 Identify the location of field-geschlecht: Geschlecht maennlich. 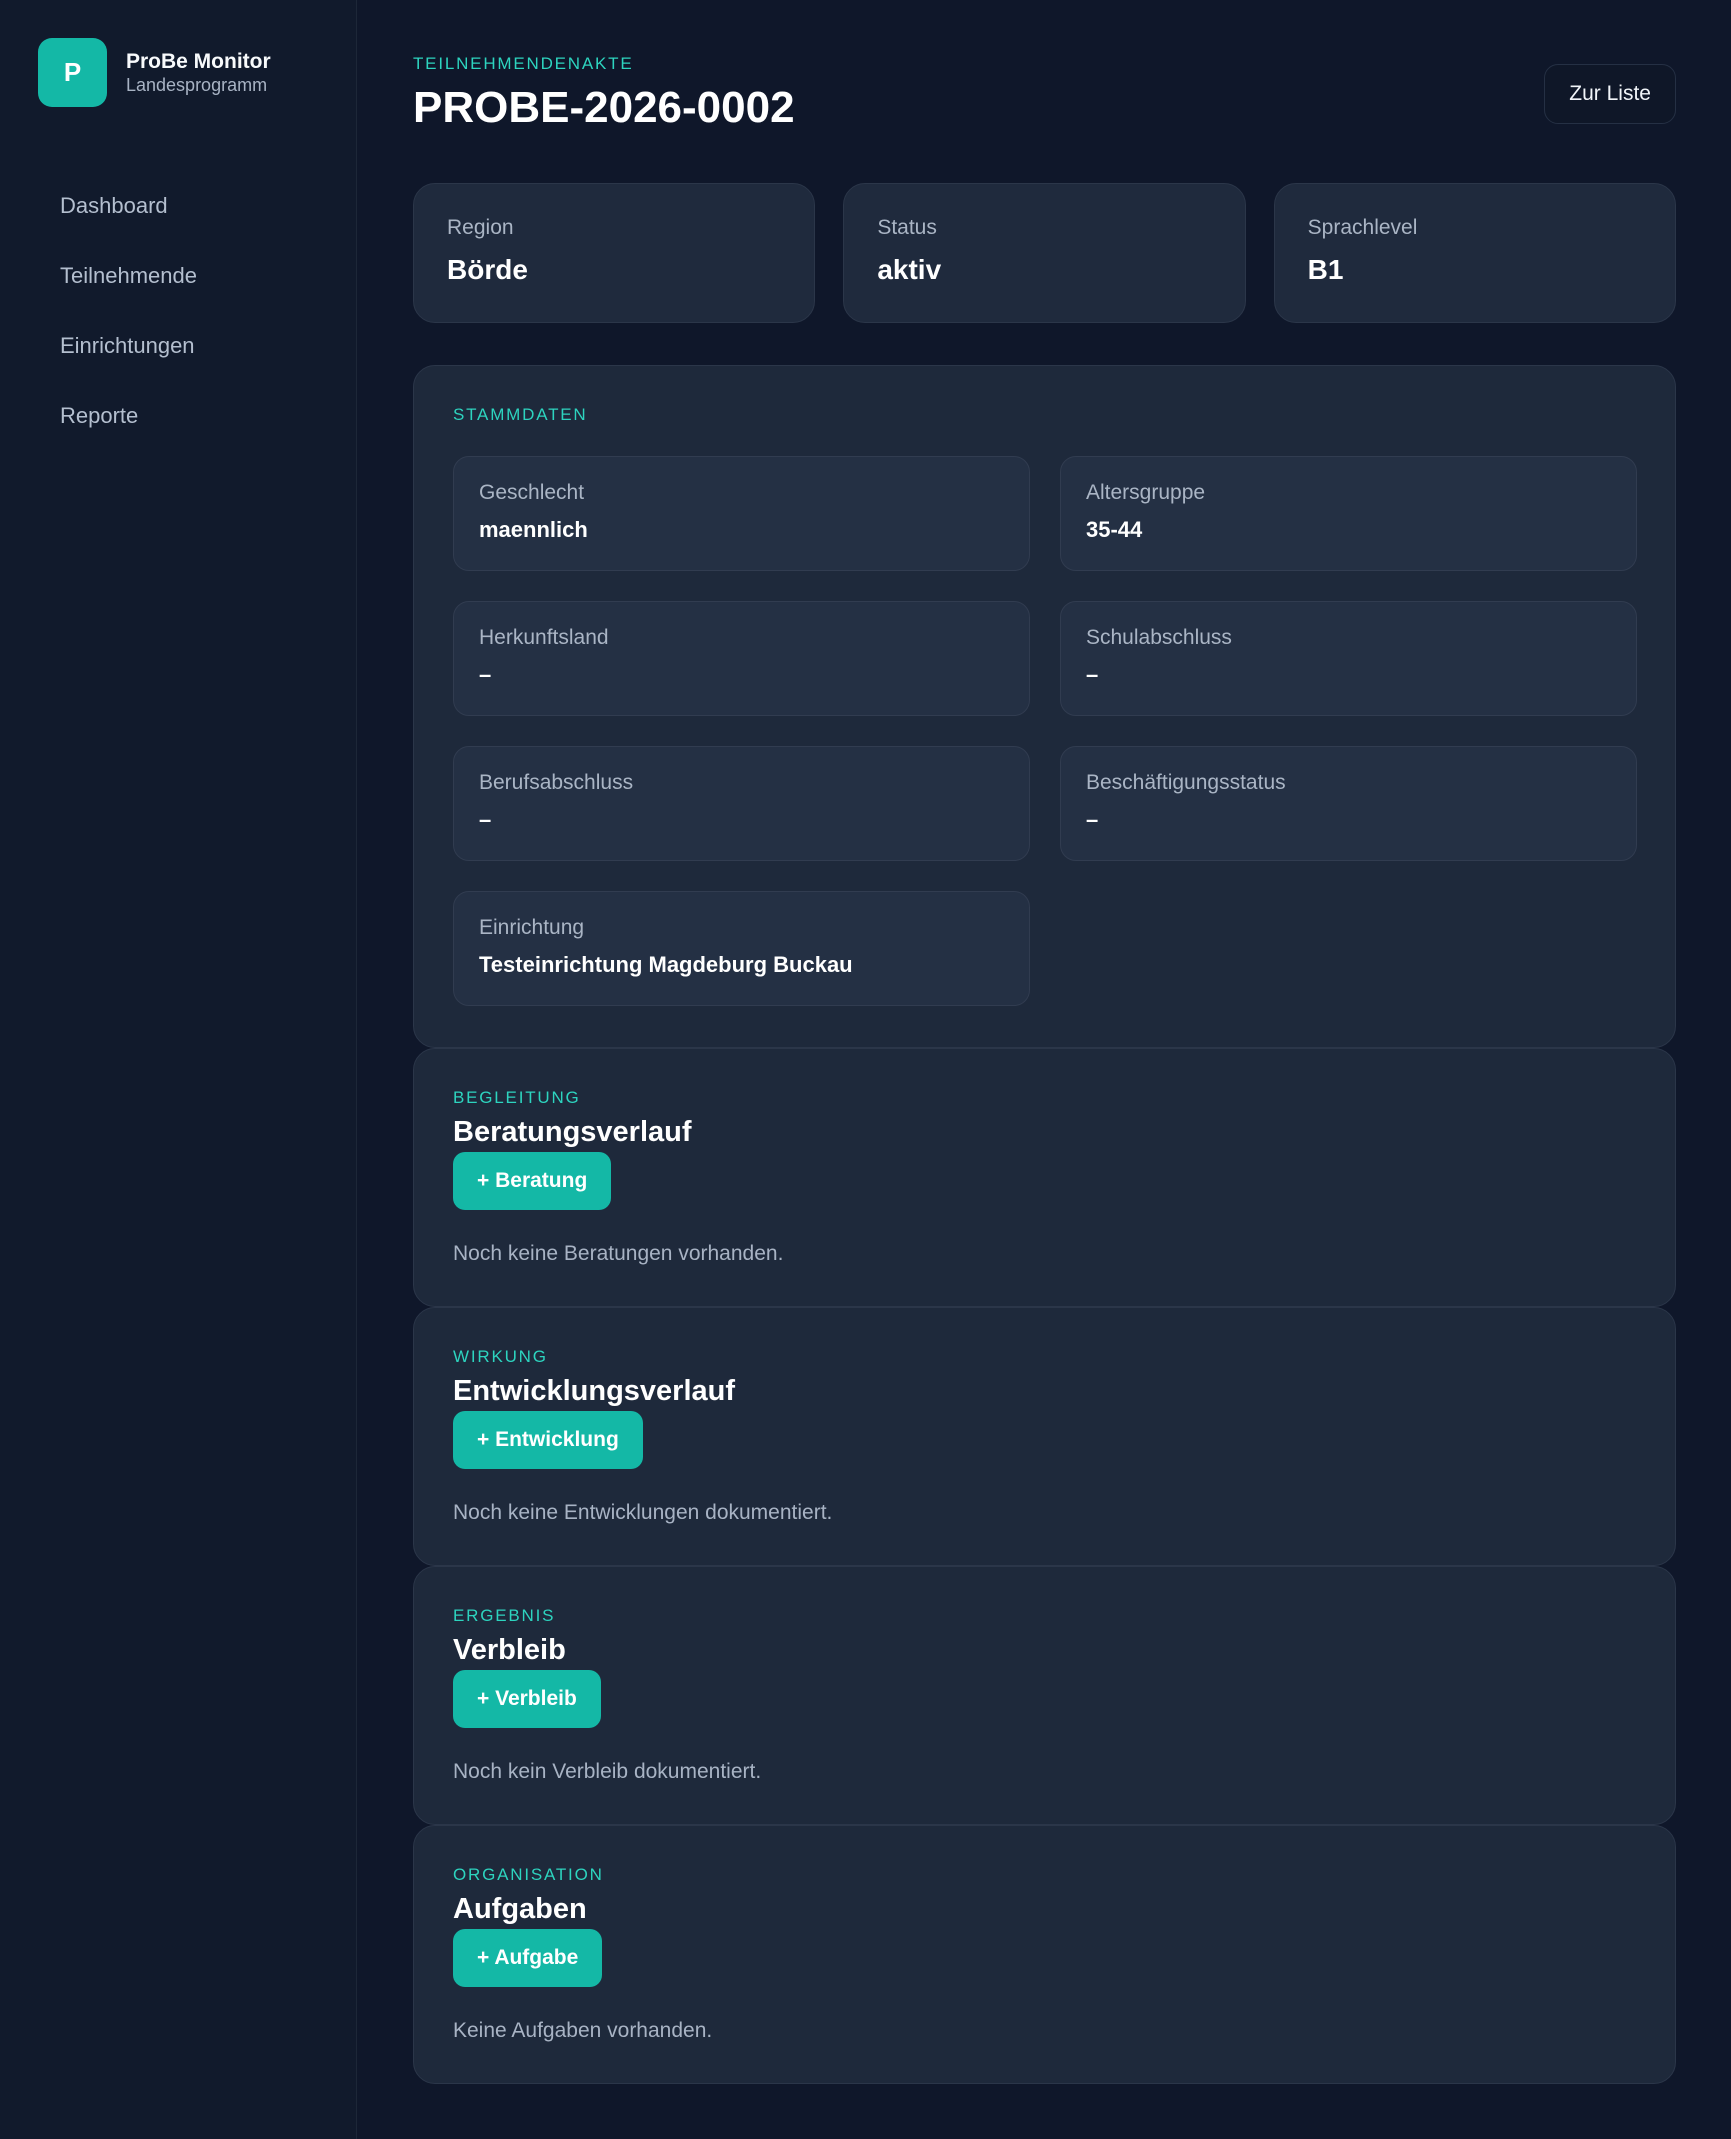
(741, 513).